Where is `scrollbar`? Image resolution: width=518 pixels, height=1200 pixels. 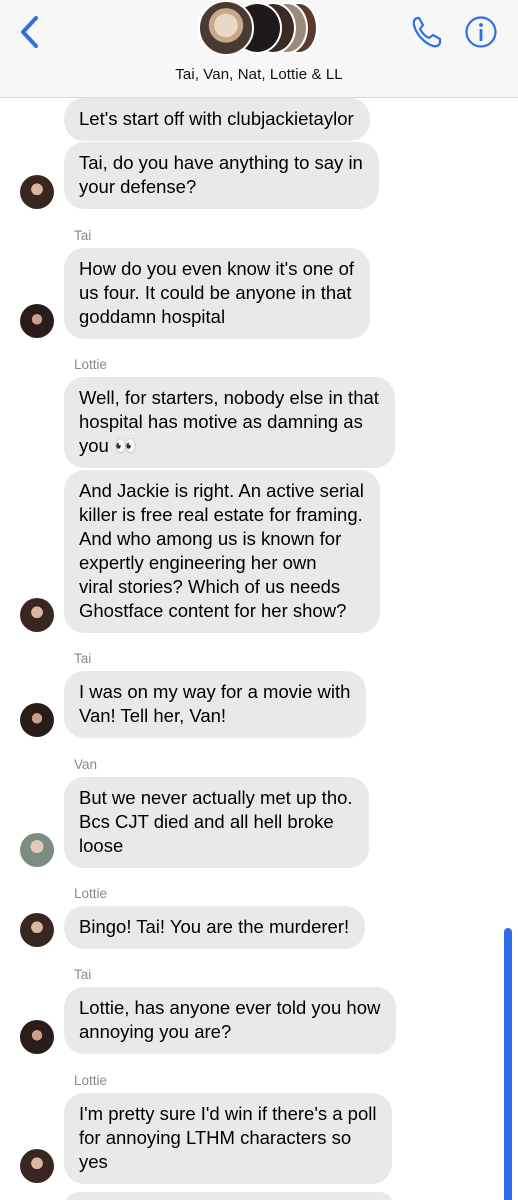
scrollbar is located at coordinates (508, 1064).